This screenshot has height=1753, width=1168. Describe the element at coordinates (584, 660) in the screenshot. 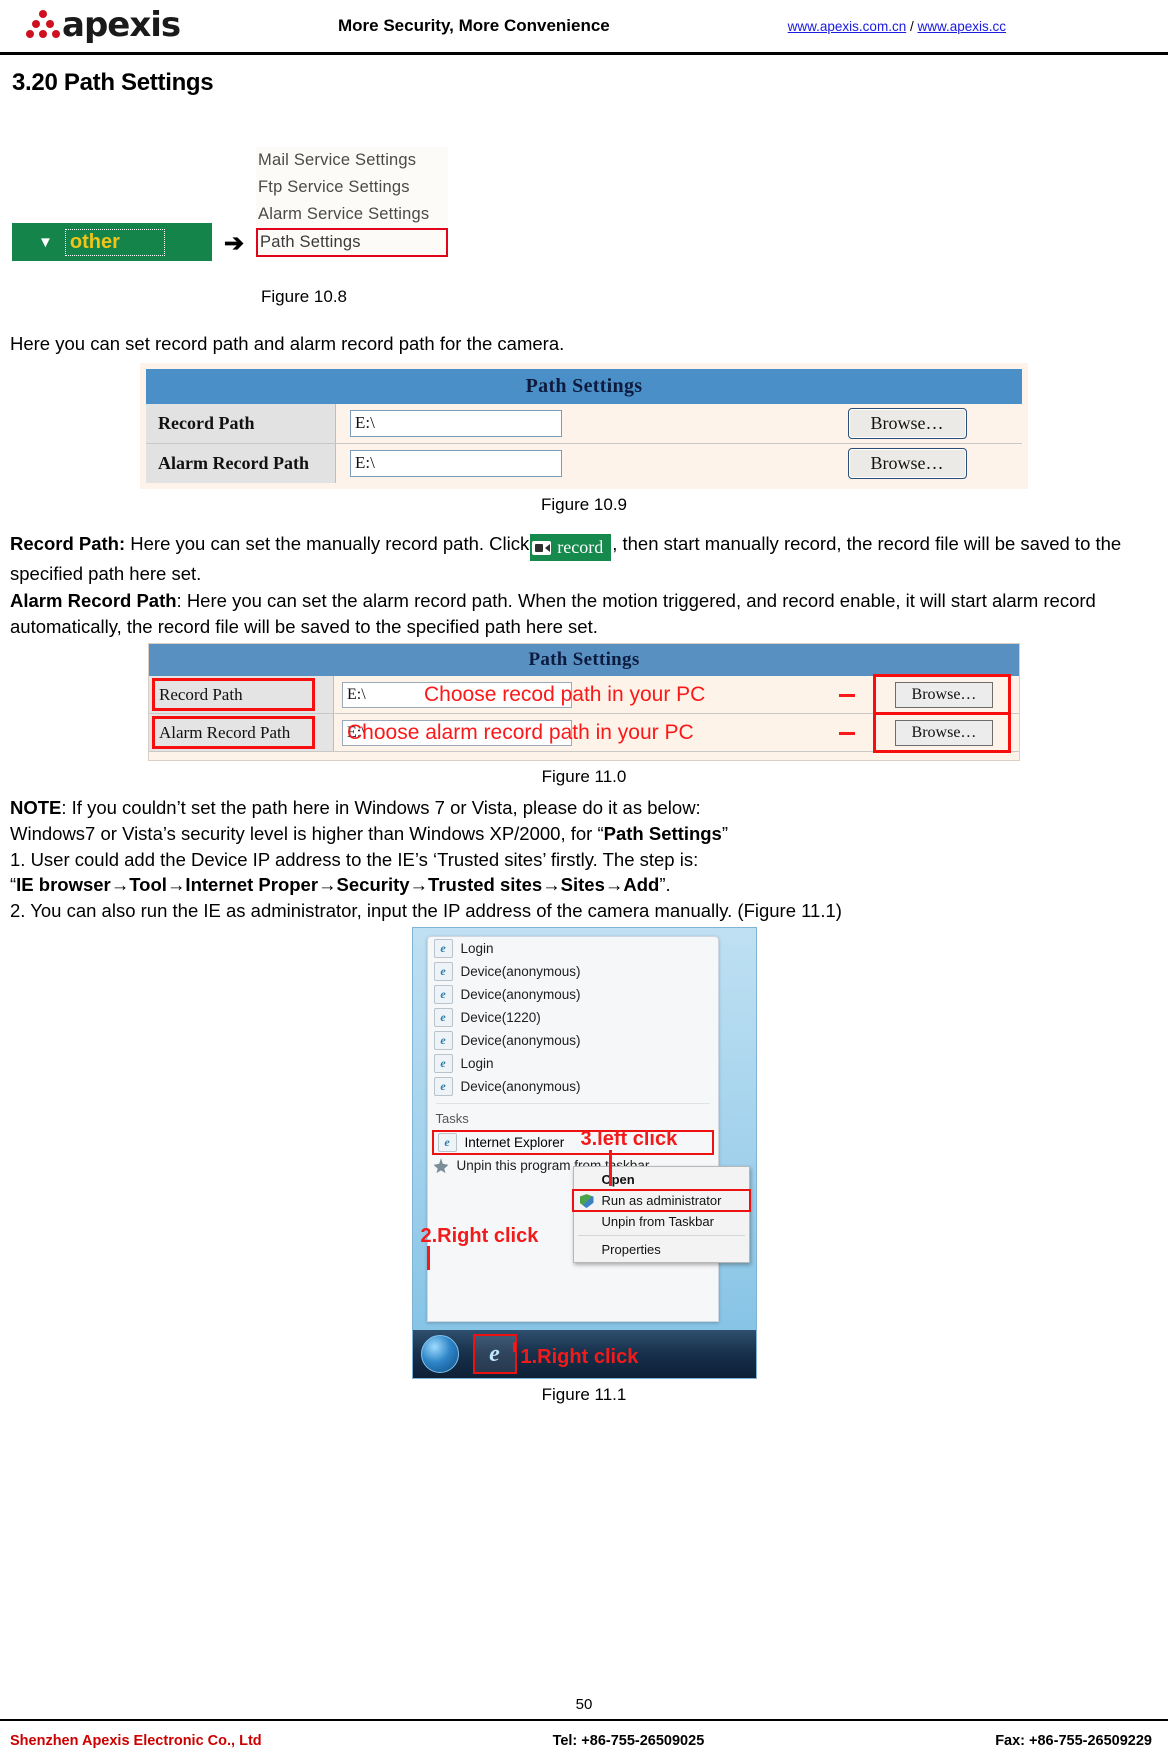

I see `annotated-panel-title: Path Settings` at that location.